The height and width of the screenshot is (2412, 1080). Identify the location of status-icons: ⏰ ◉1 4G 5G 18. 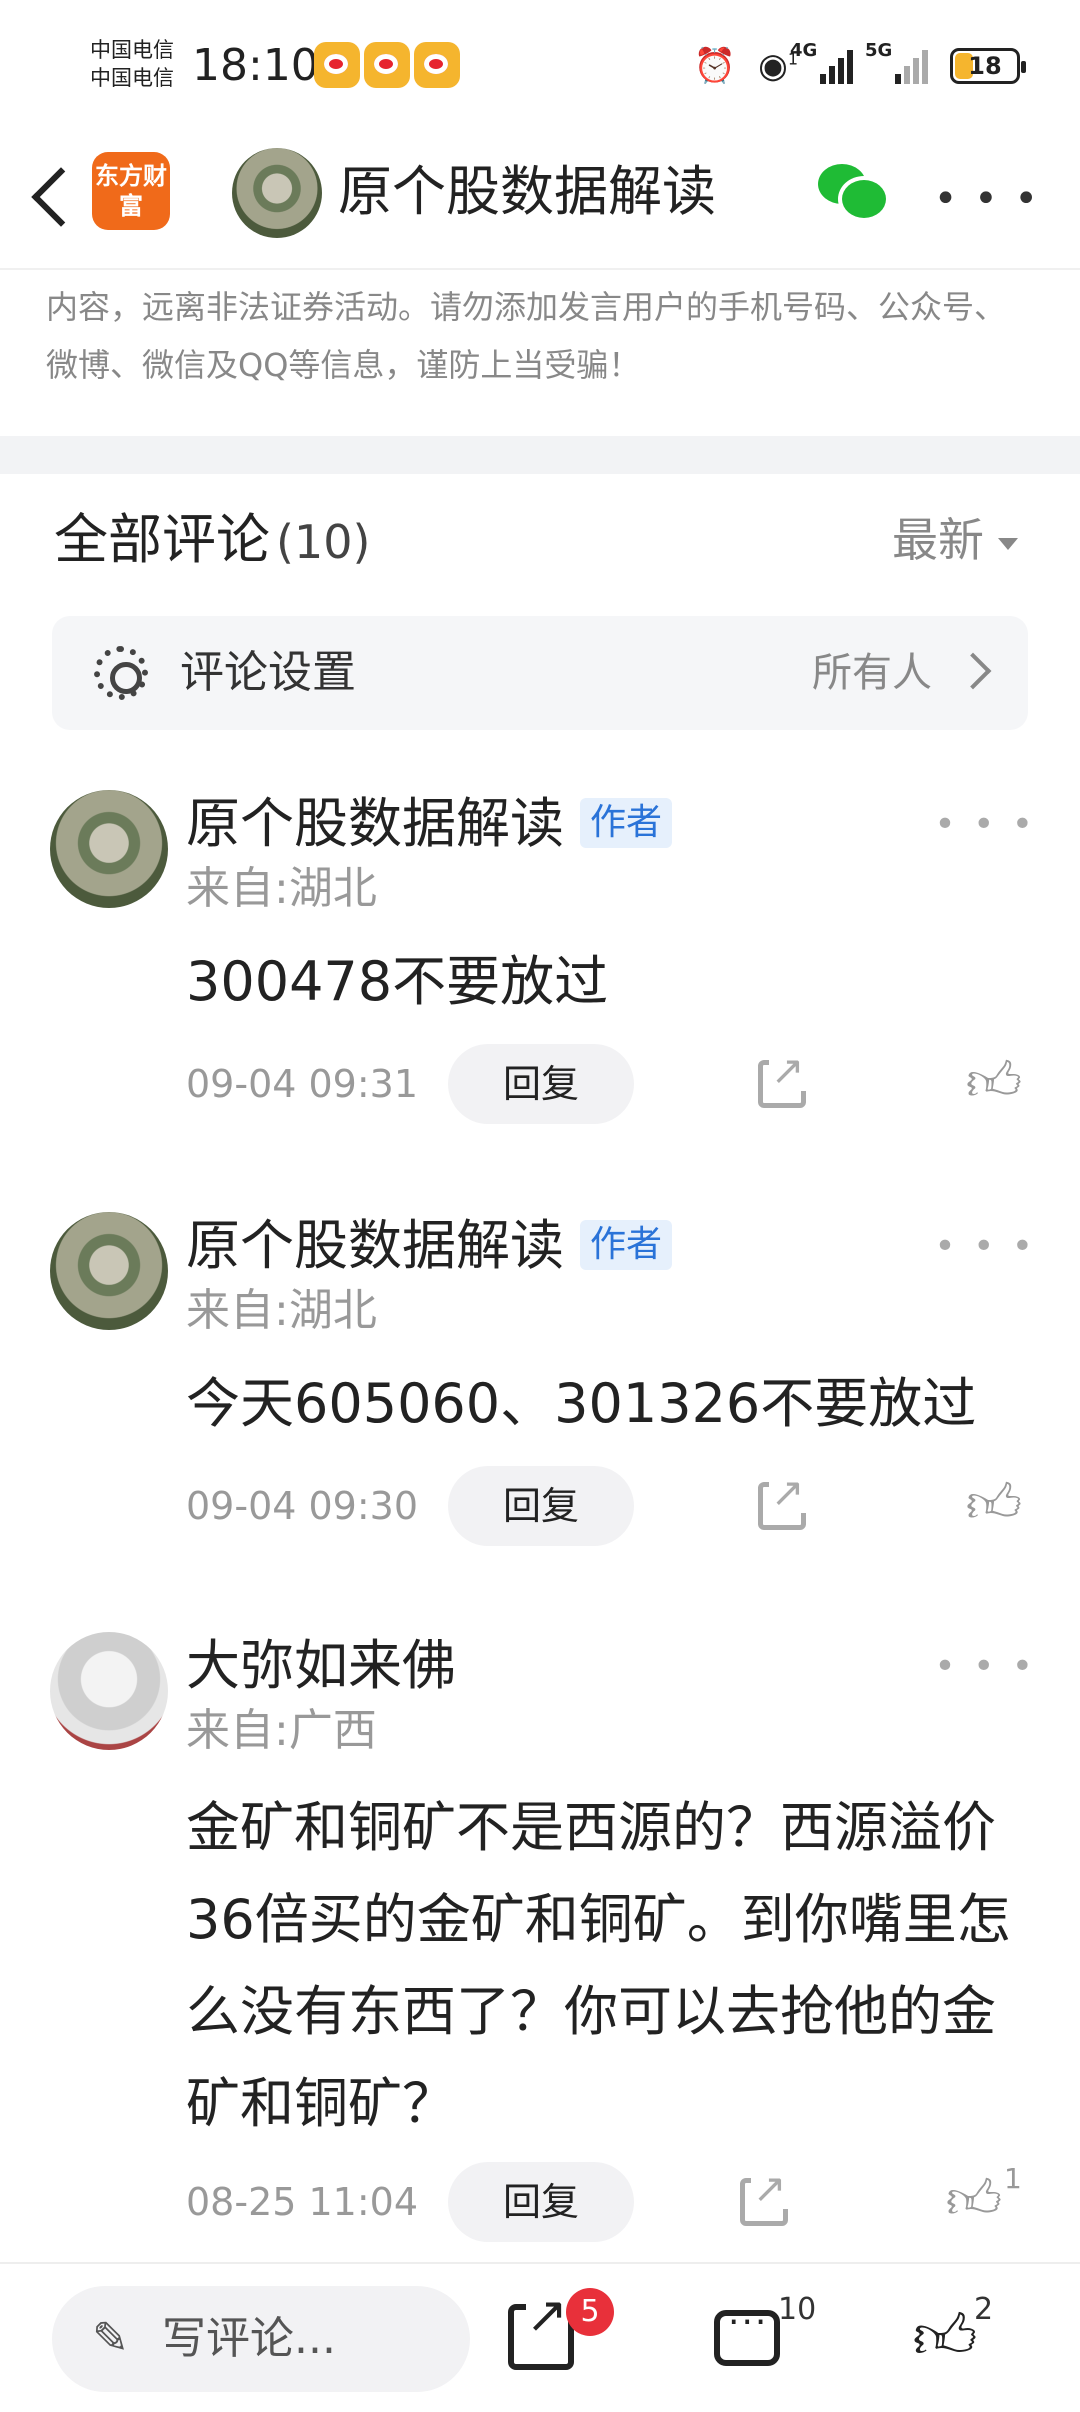
(859, 66).